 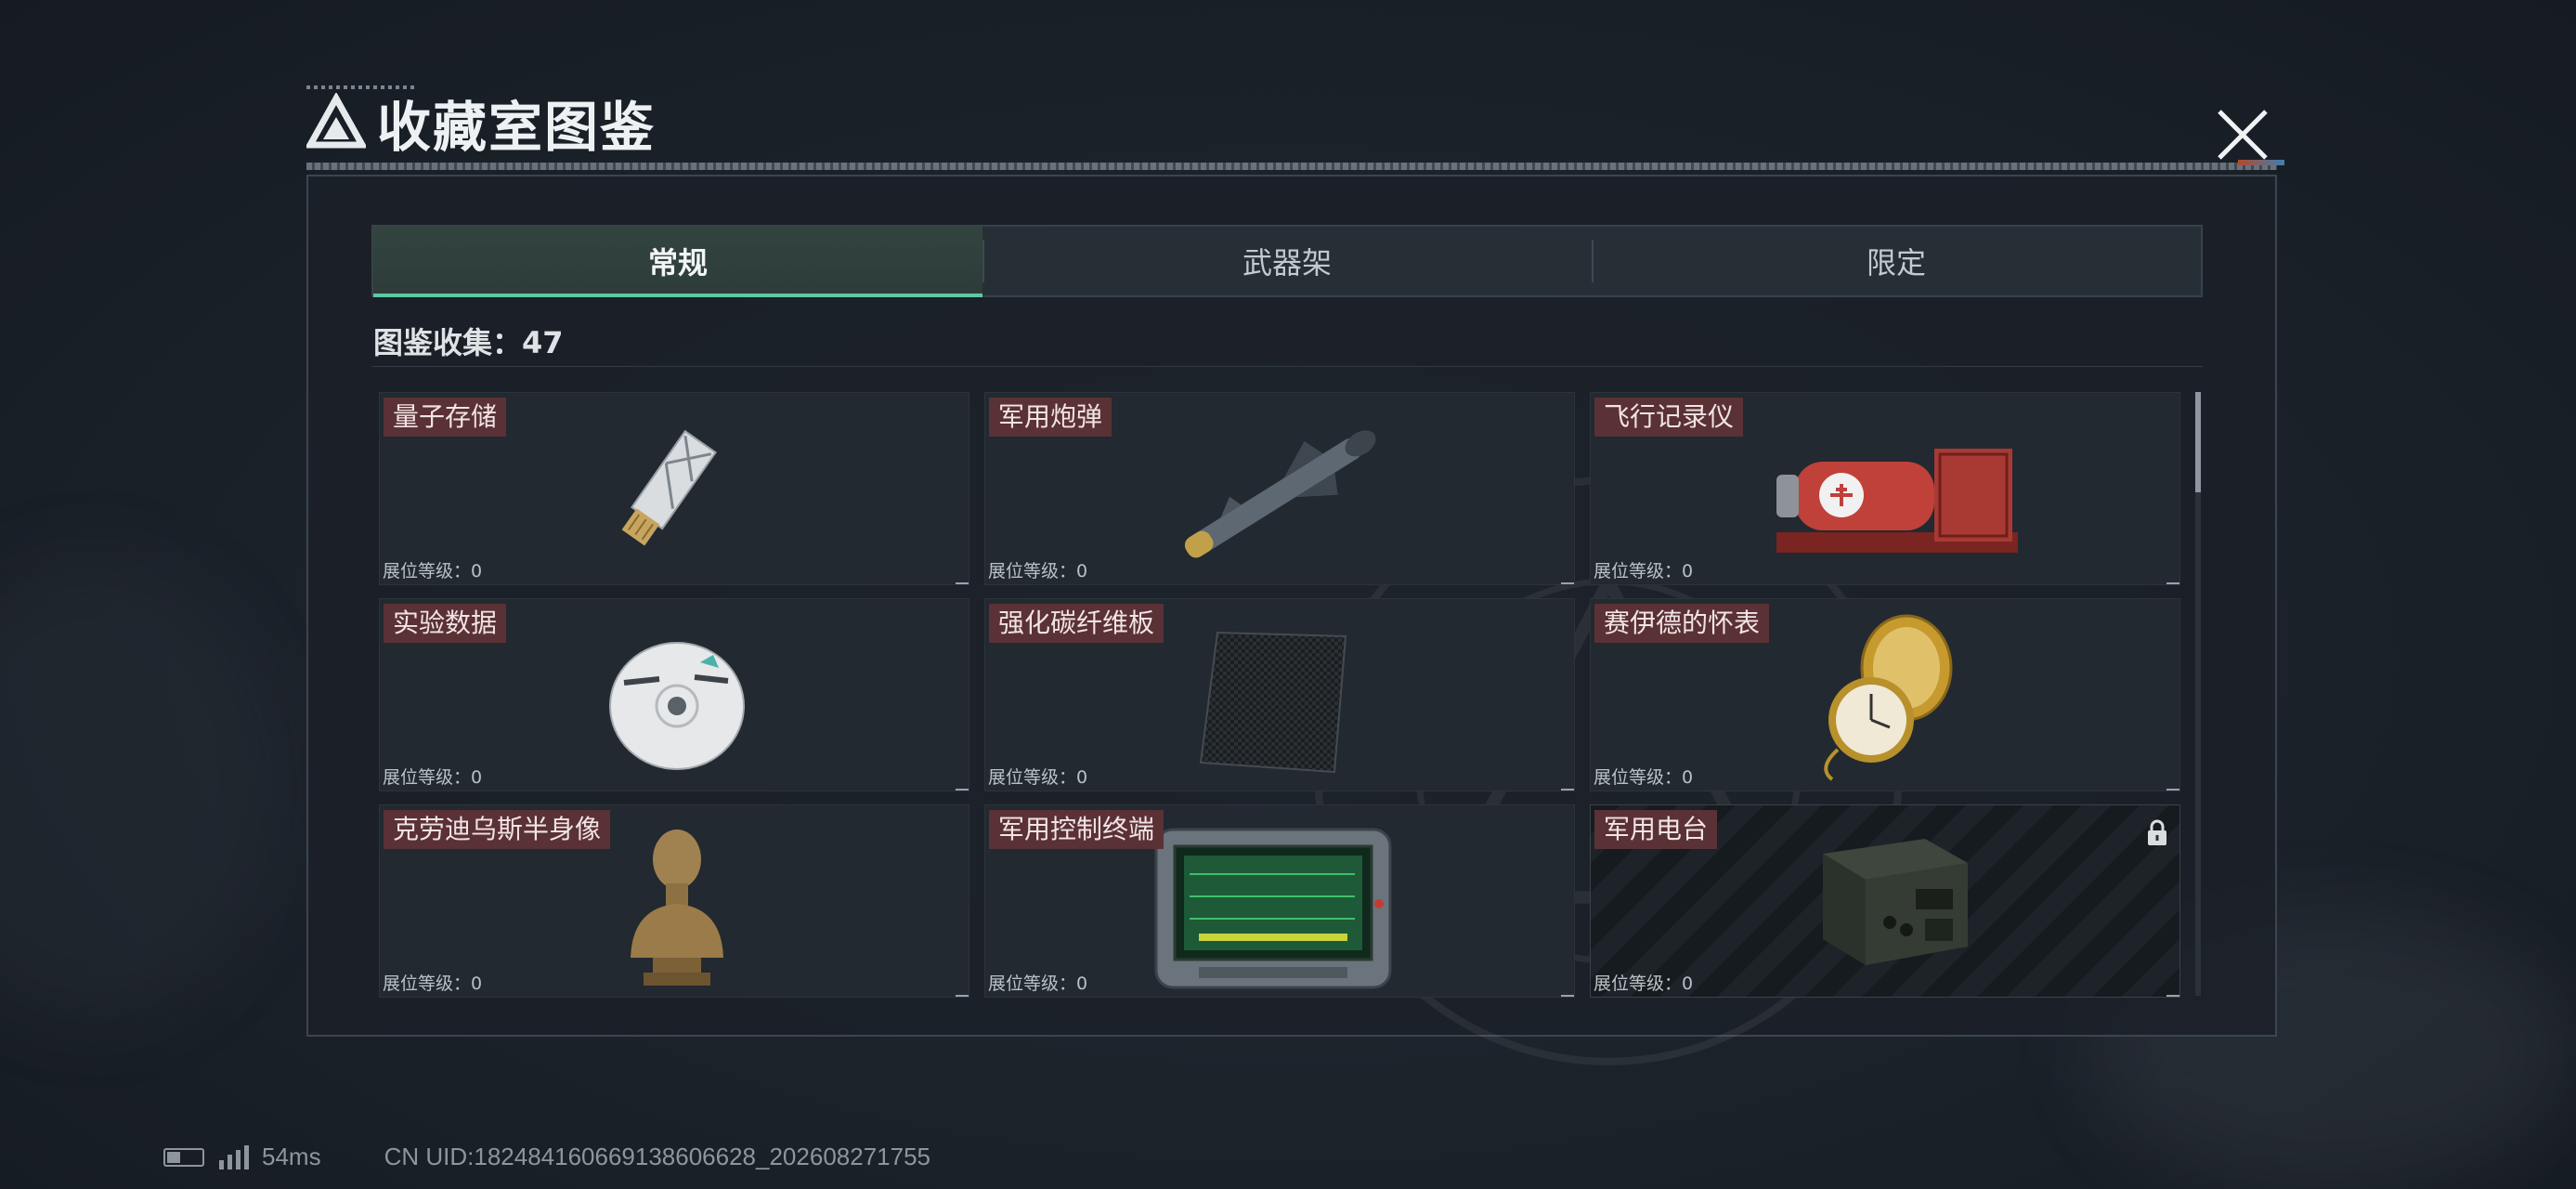 I want to click on page-title: 收藏室图鉴, so click(x=517, y=128).